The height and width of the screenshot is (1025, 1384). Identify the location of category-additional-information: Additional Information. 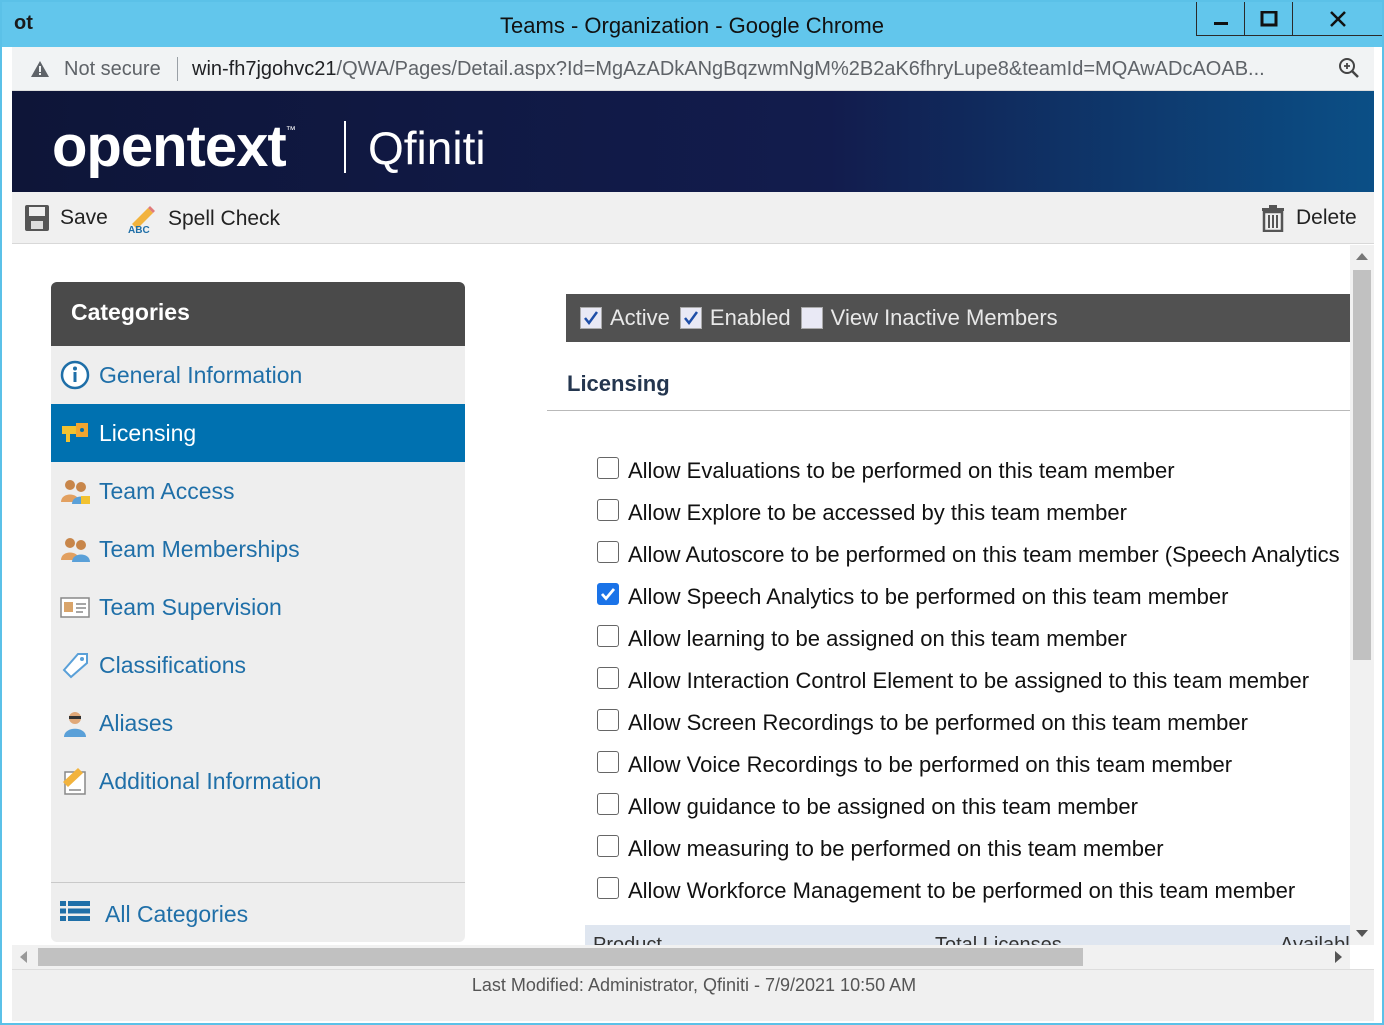
(258, 781).